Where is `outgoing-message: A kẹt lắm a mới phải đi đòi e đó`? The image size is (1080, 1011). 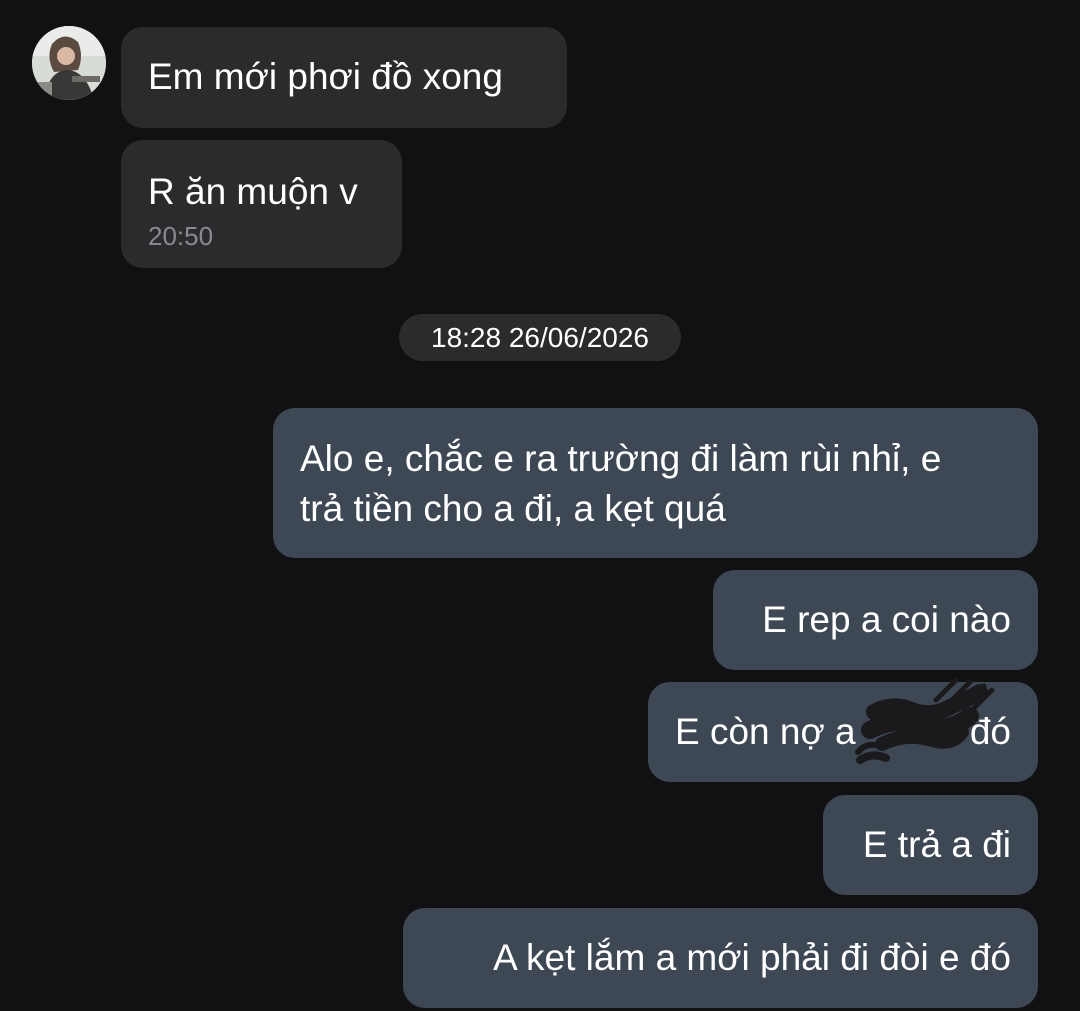
outgoing-message: A kẹt lắm a mới phải đi đòi e đó is located at coordinates (720, 958).